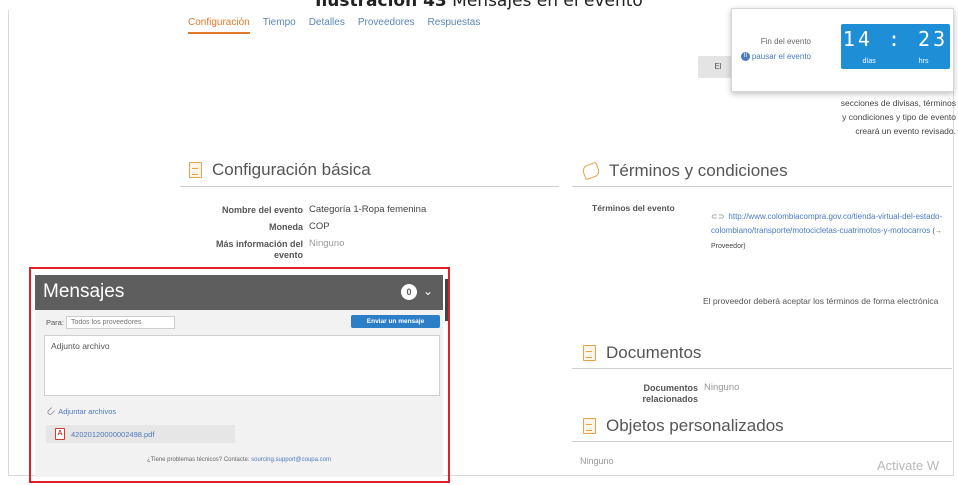 The height and width of the screenshot is (485, 958). What do you see at coordinates (285, 227) in the screenshot?
I see `field-label: Moneda` at bounding box center [285, 227].